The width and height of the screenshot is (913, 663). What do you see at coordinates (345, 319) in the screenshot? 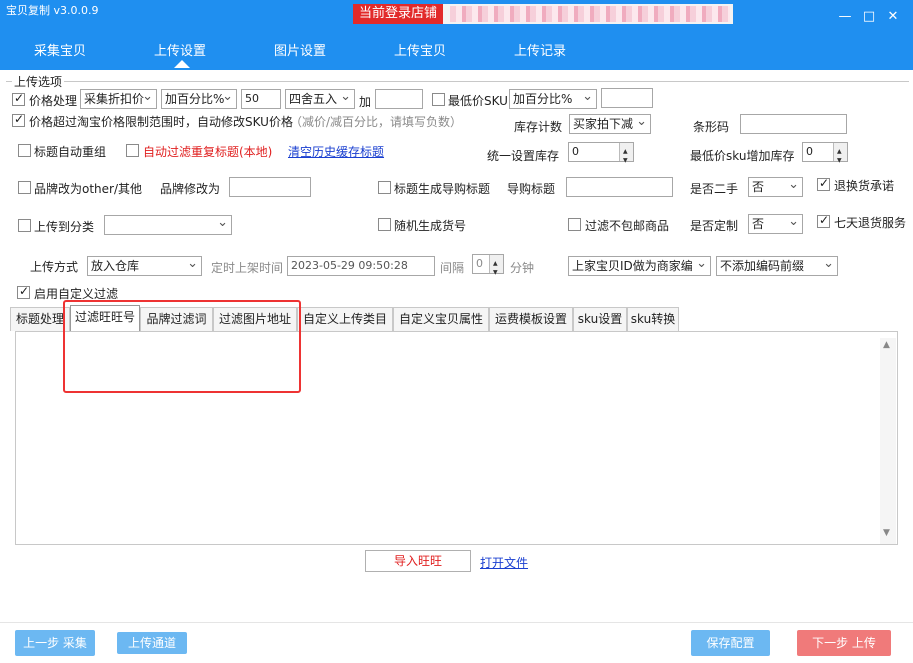
I see `tab-custom-category: 自定义上传类目` at bounding box center [345, 319].